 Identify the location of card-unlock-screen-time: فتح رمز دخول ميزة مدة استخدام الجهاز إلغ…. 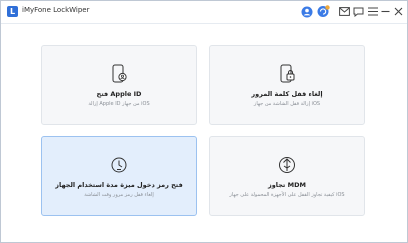
(119, 176).